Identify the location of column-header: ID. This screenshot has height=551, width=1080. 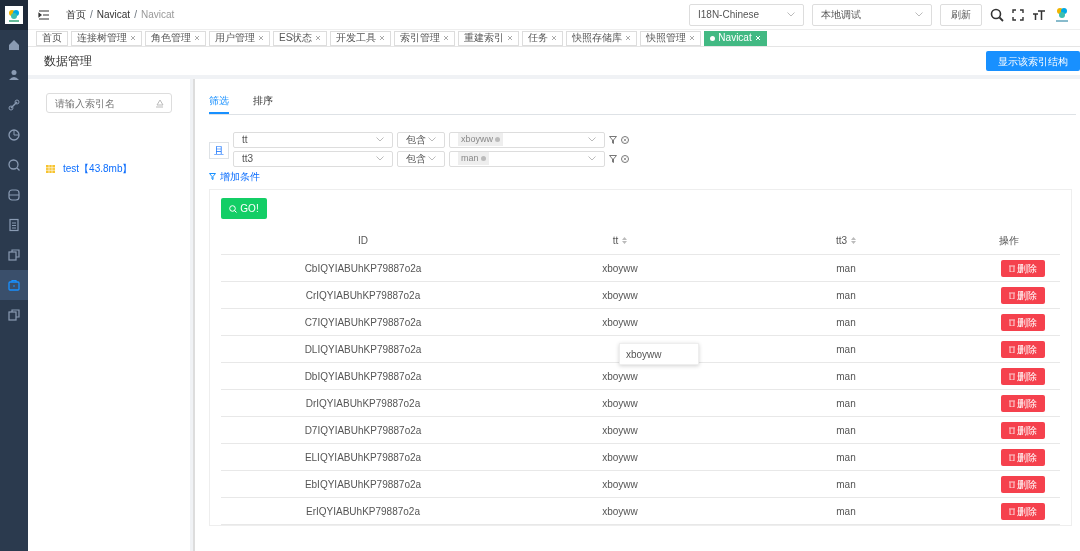
(363, 241).